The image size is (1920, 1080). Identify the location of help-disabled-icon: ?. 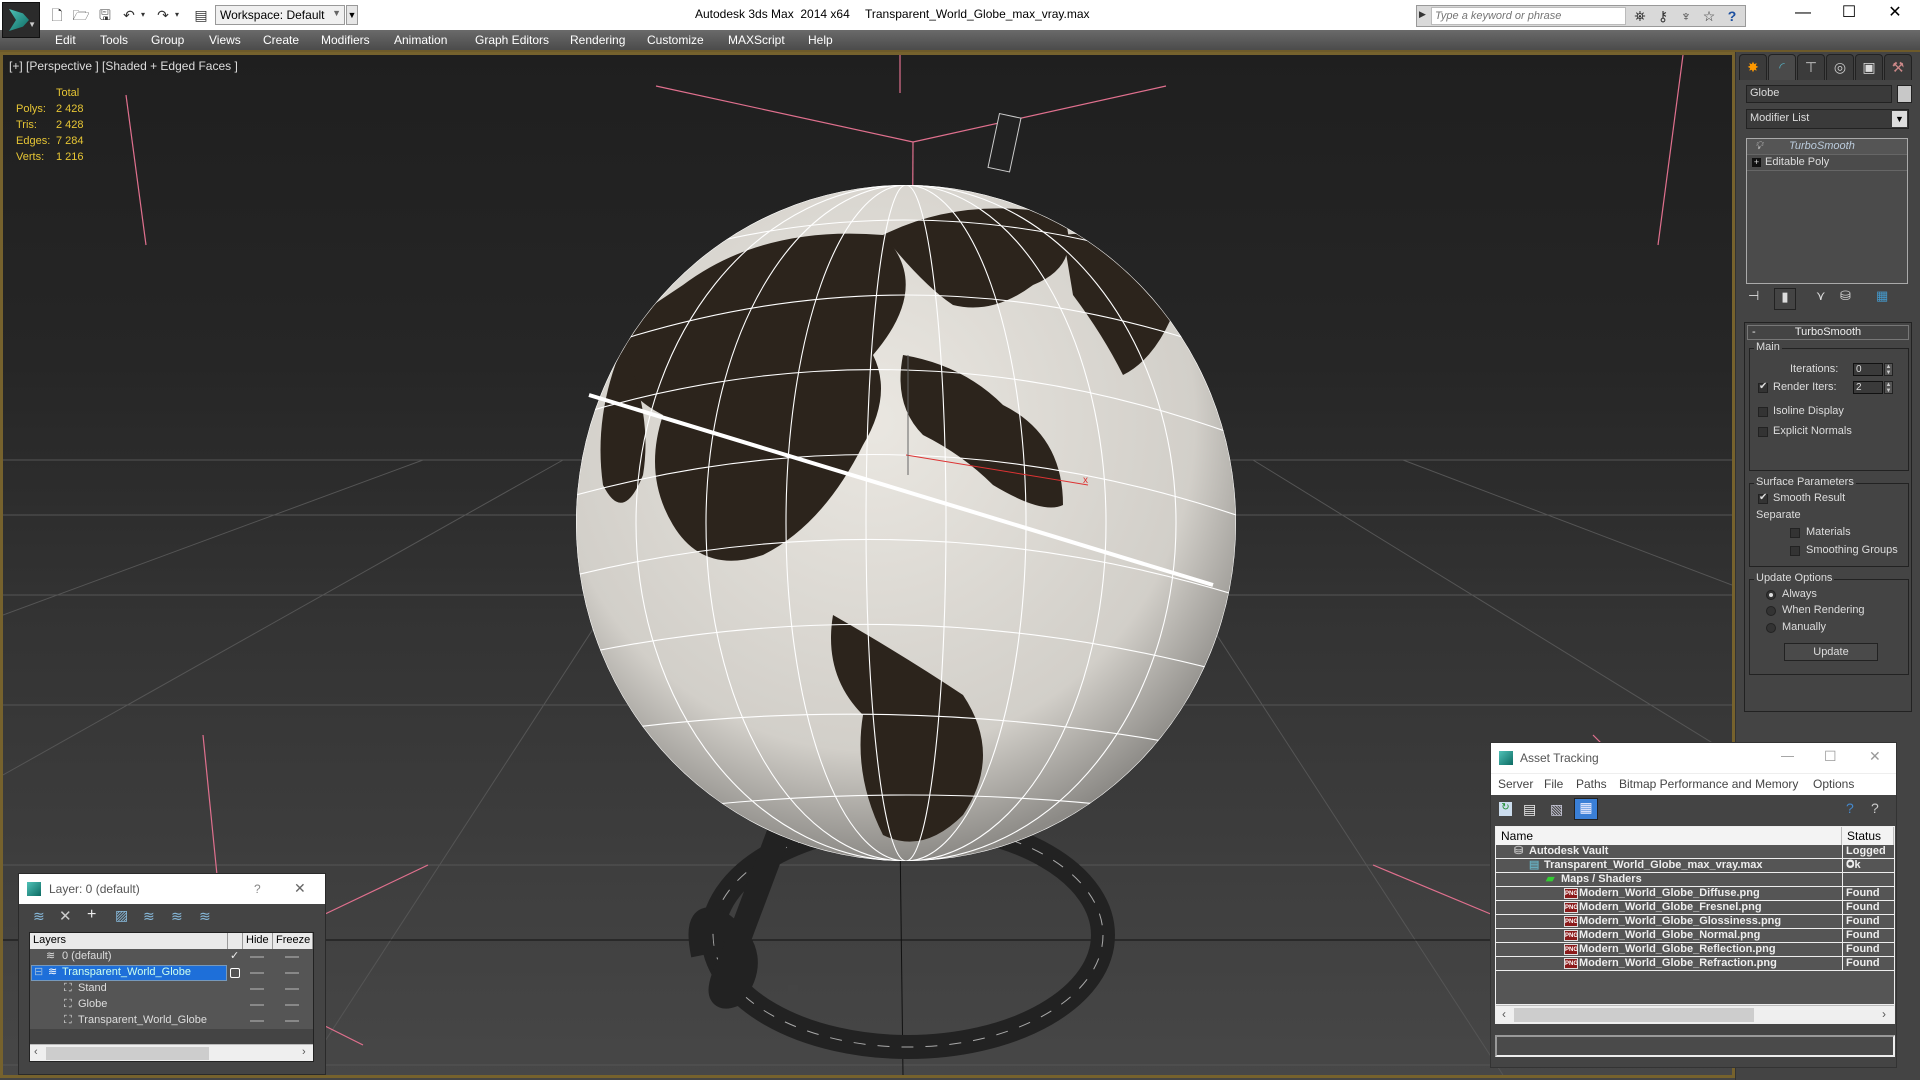
(1875, 808).